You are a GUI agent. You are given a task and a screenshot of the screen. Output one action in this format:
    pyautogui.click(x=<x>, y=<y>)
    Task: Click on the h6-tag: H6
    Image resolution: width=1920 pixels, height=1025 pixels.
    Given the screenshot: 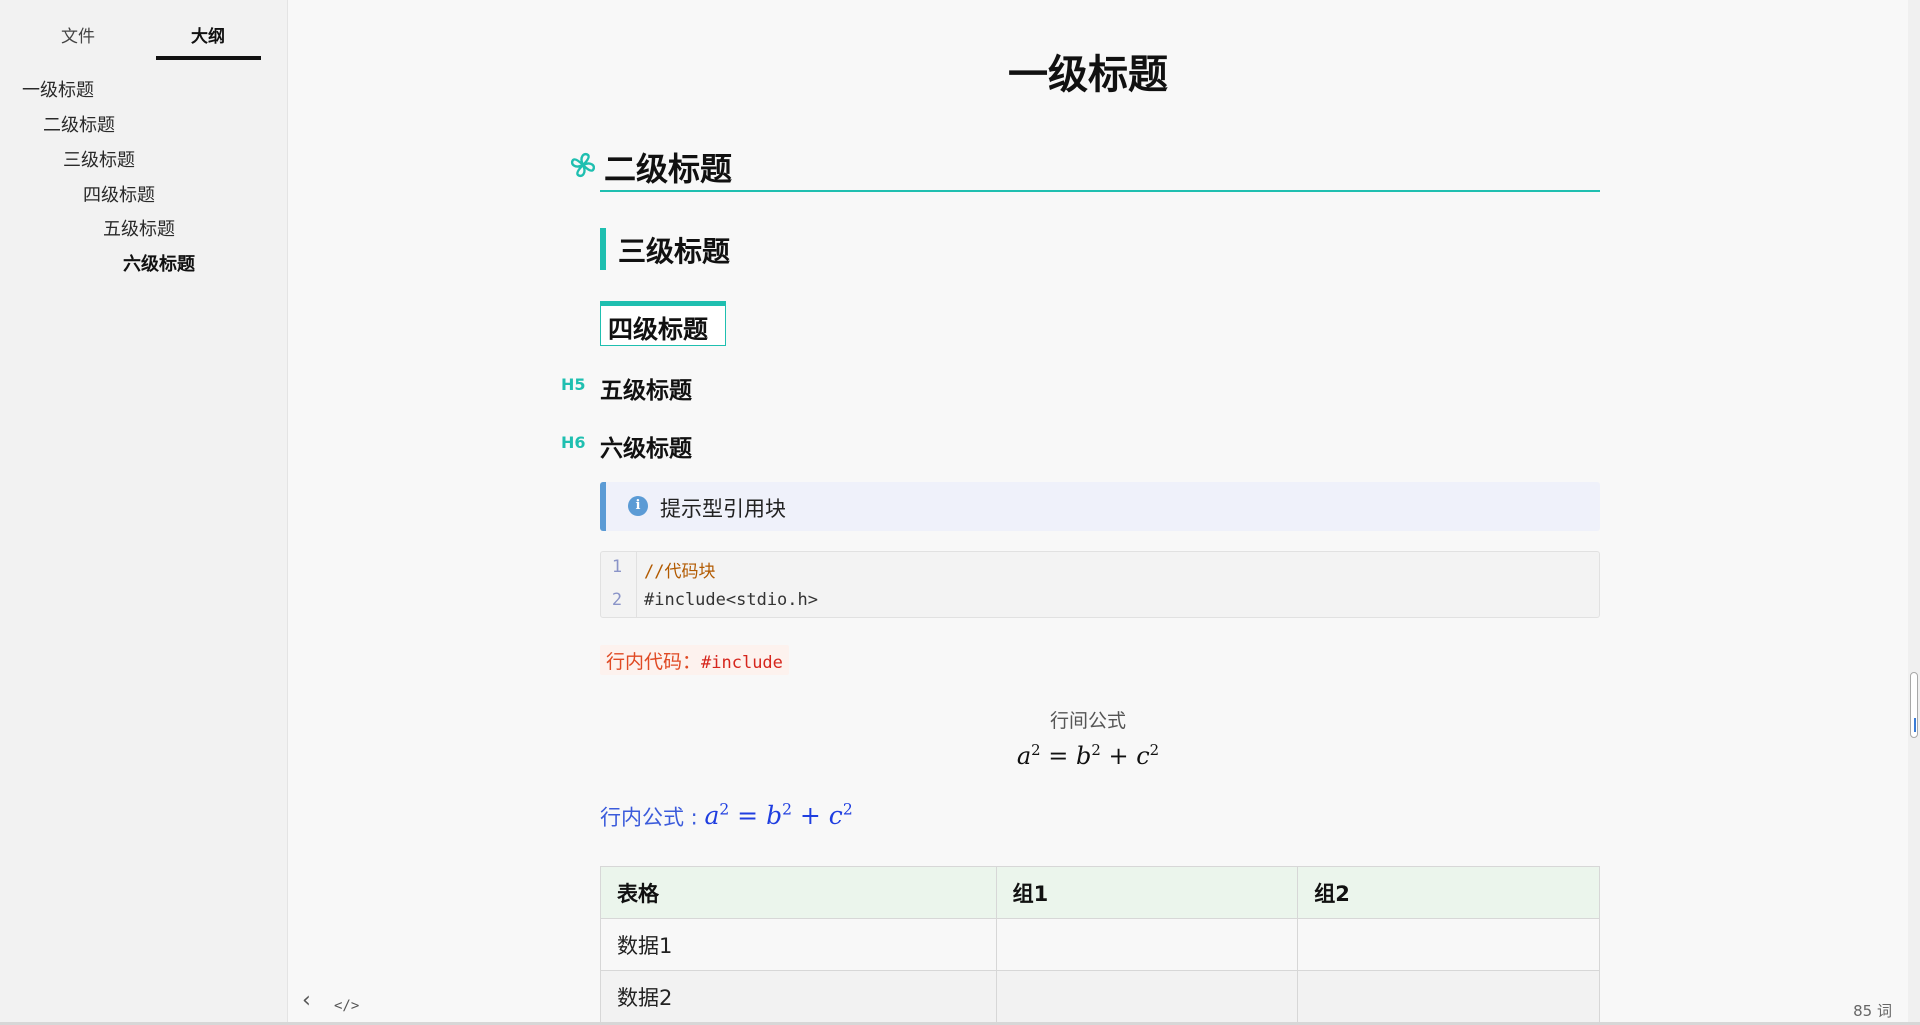 What is the action you would take?
    pyautogui.click(x=573, y=442)
    